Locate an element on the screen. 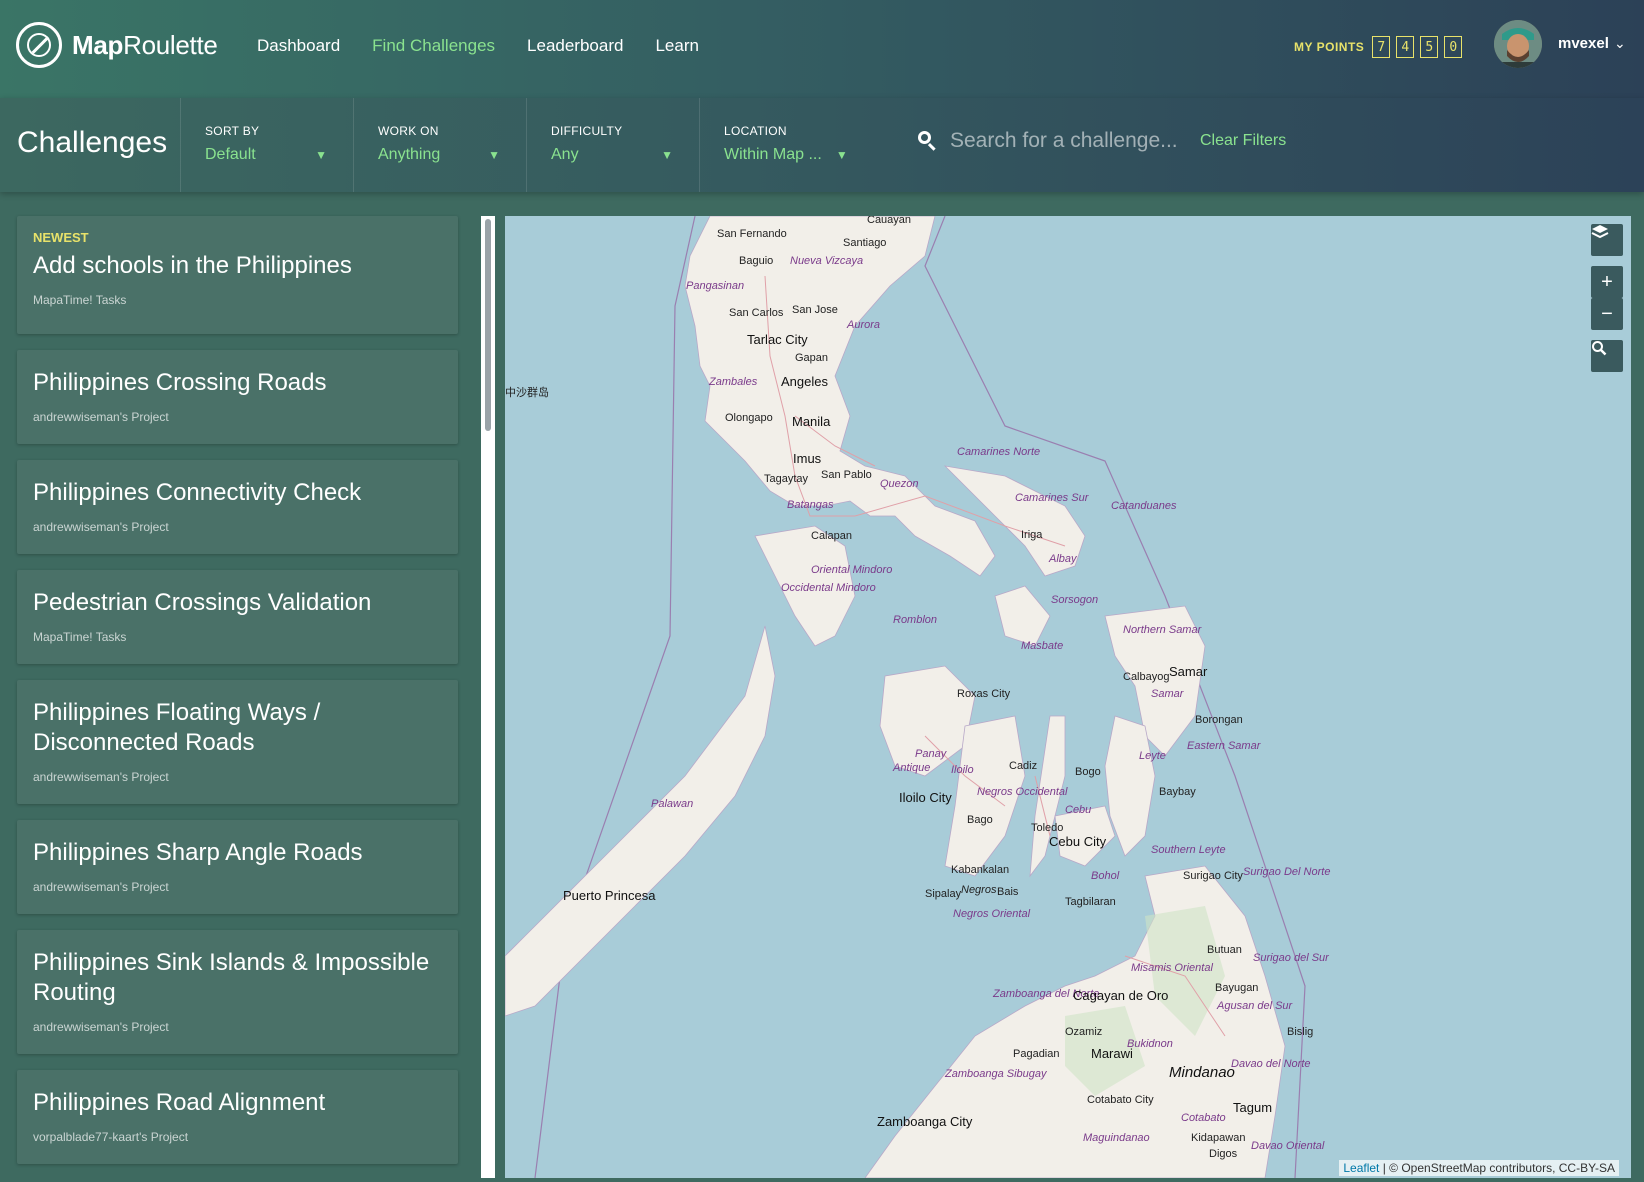  points-digit: 0 is located at coordinates (1453, 47).